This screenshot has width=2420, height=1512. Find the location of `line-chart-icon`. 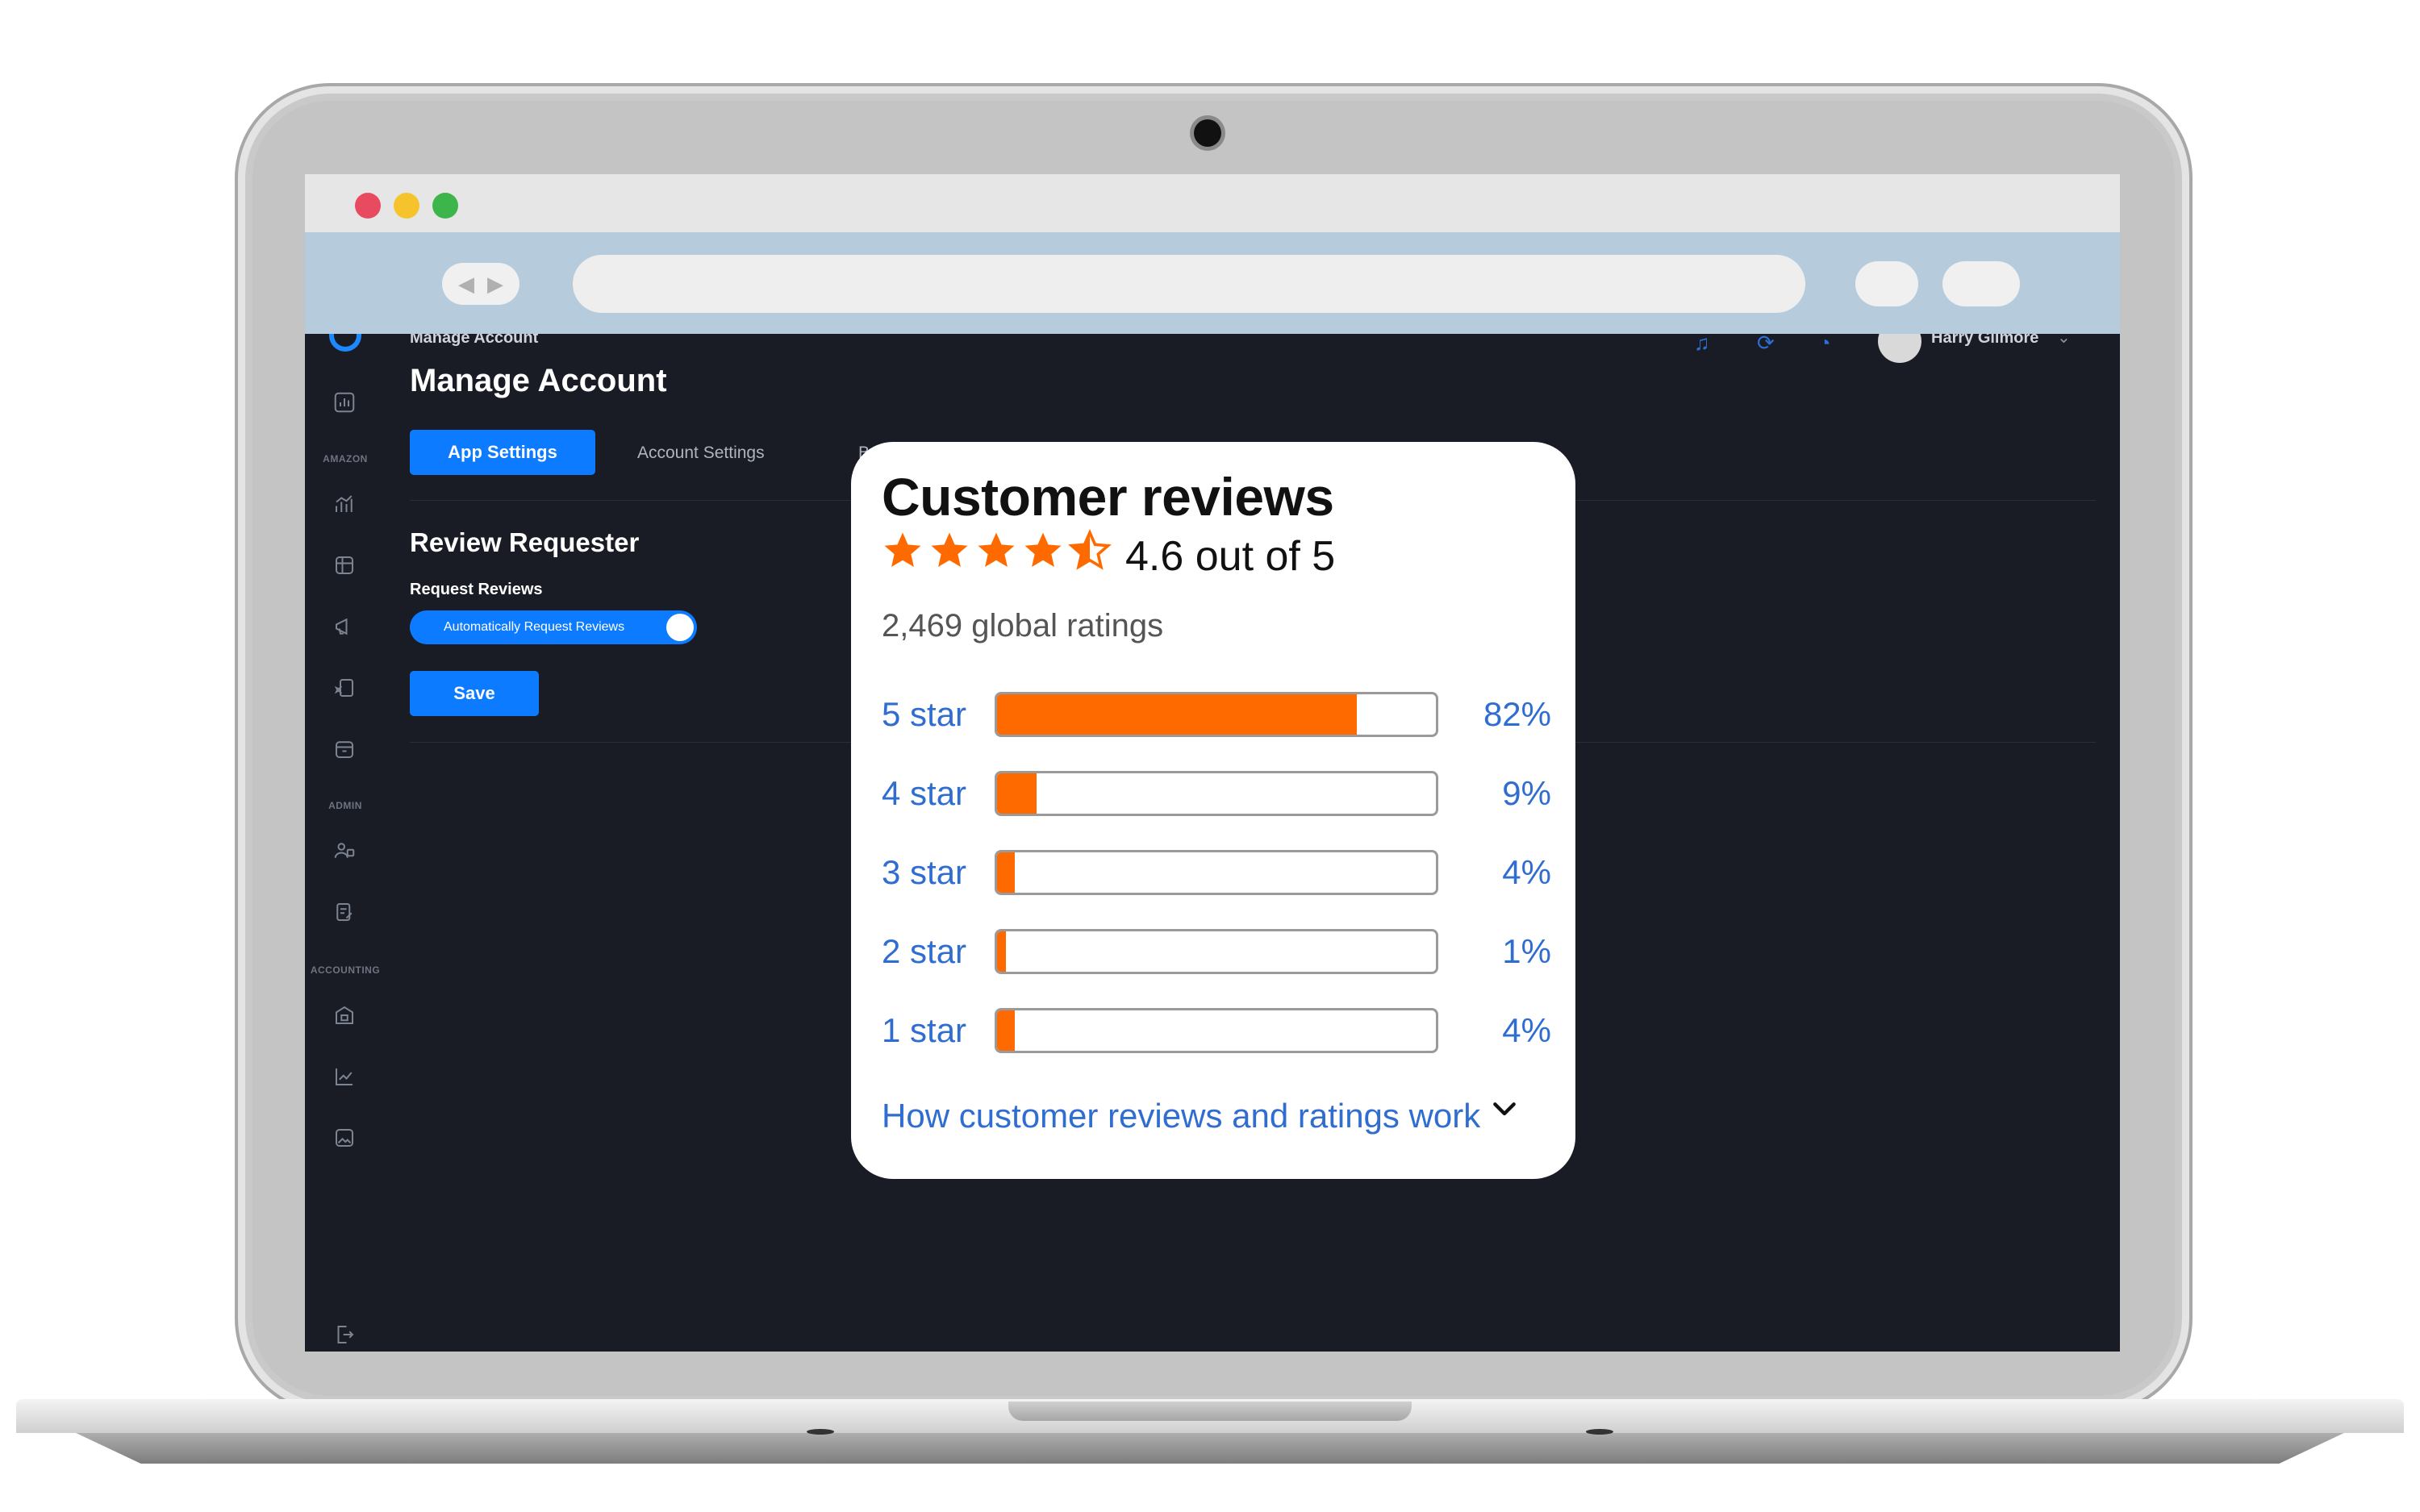

line-chart-icon is located at coordinates (344, 1076).